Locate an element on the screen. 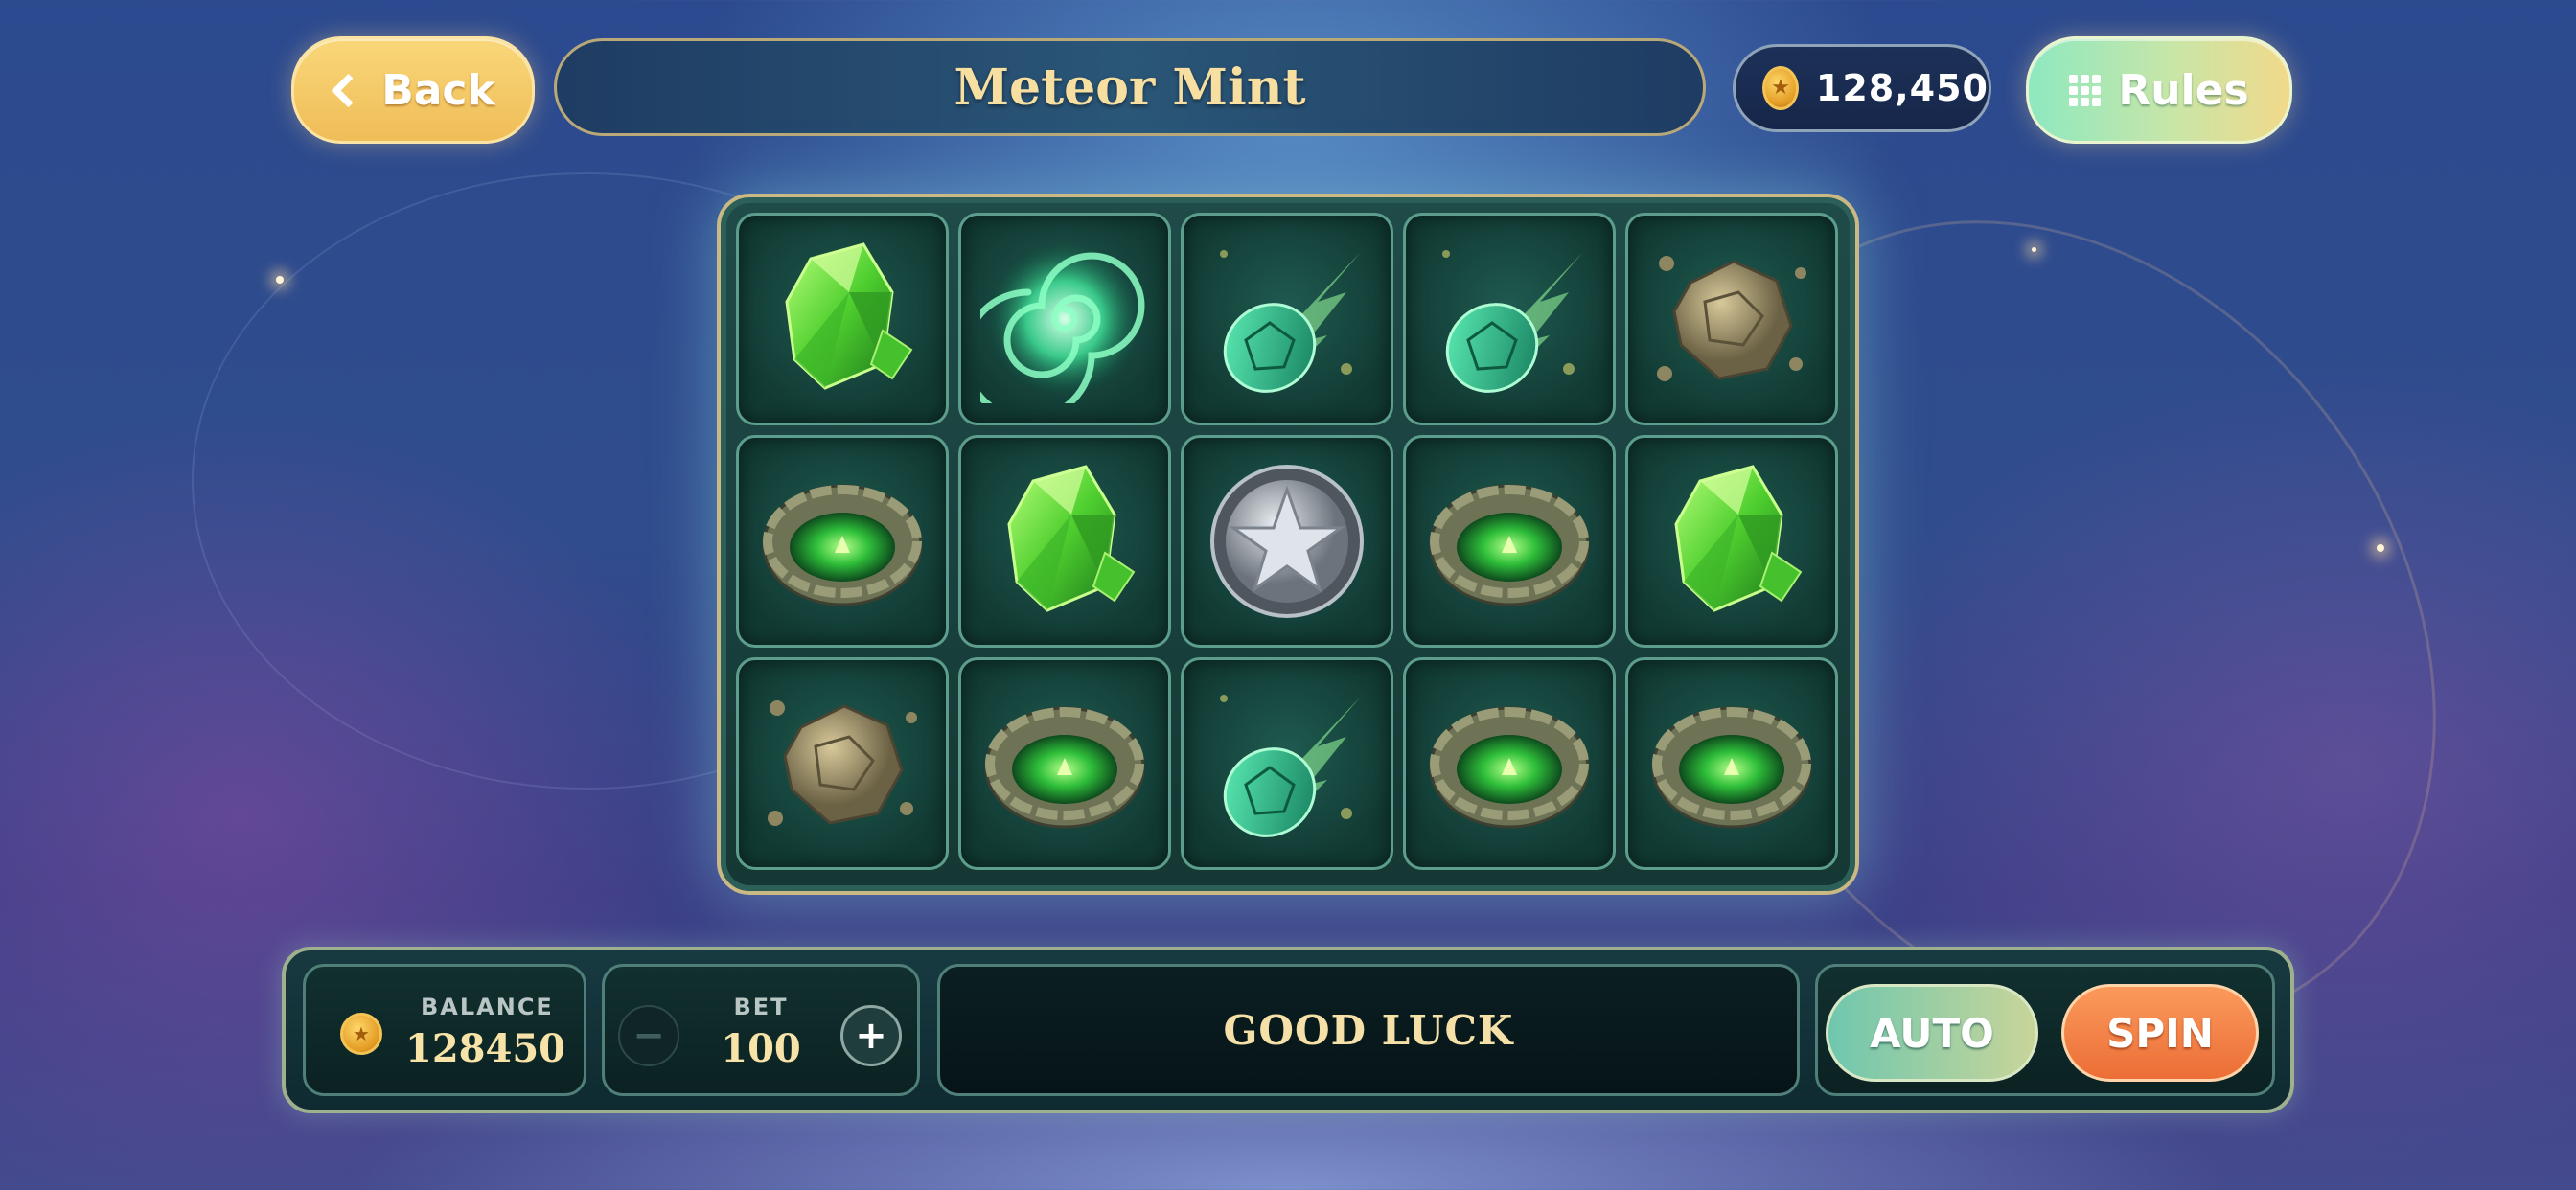 Image resolution: width=2576 pixels, height=1190 pixels. rules-label: Rules is located at coordinates (2183, 90).